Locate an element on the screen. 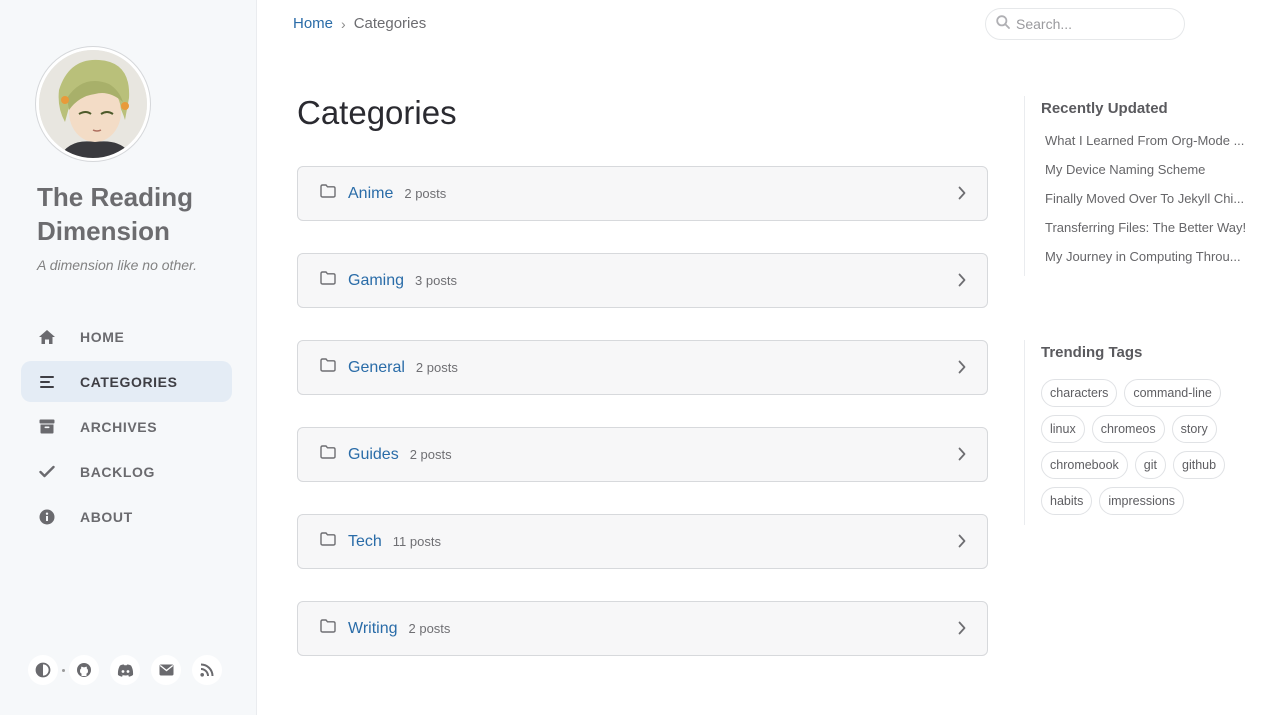 This screenshot has height=715, width=1276. sidebar-item-backlog: BACKLOG is located at coordinates (126, 471).